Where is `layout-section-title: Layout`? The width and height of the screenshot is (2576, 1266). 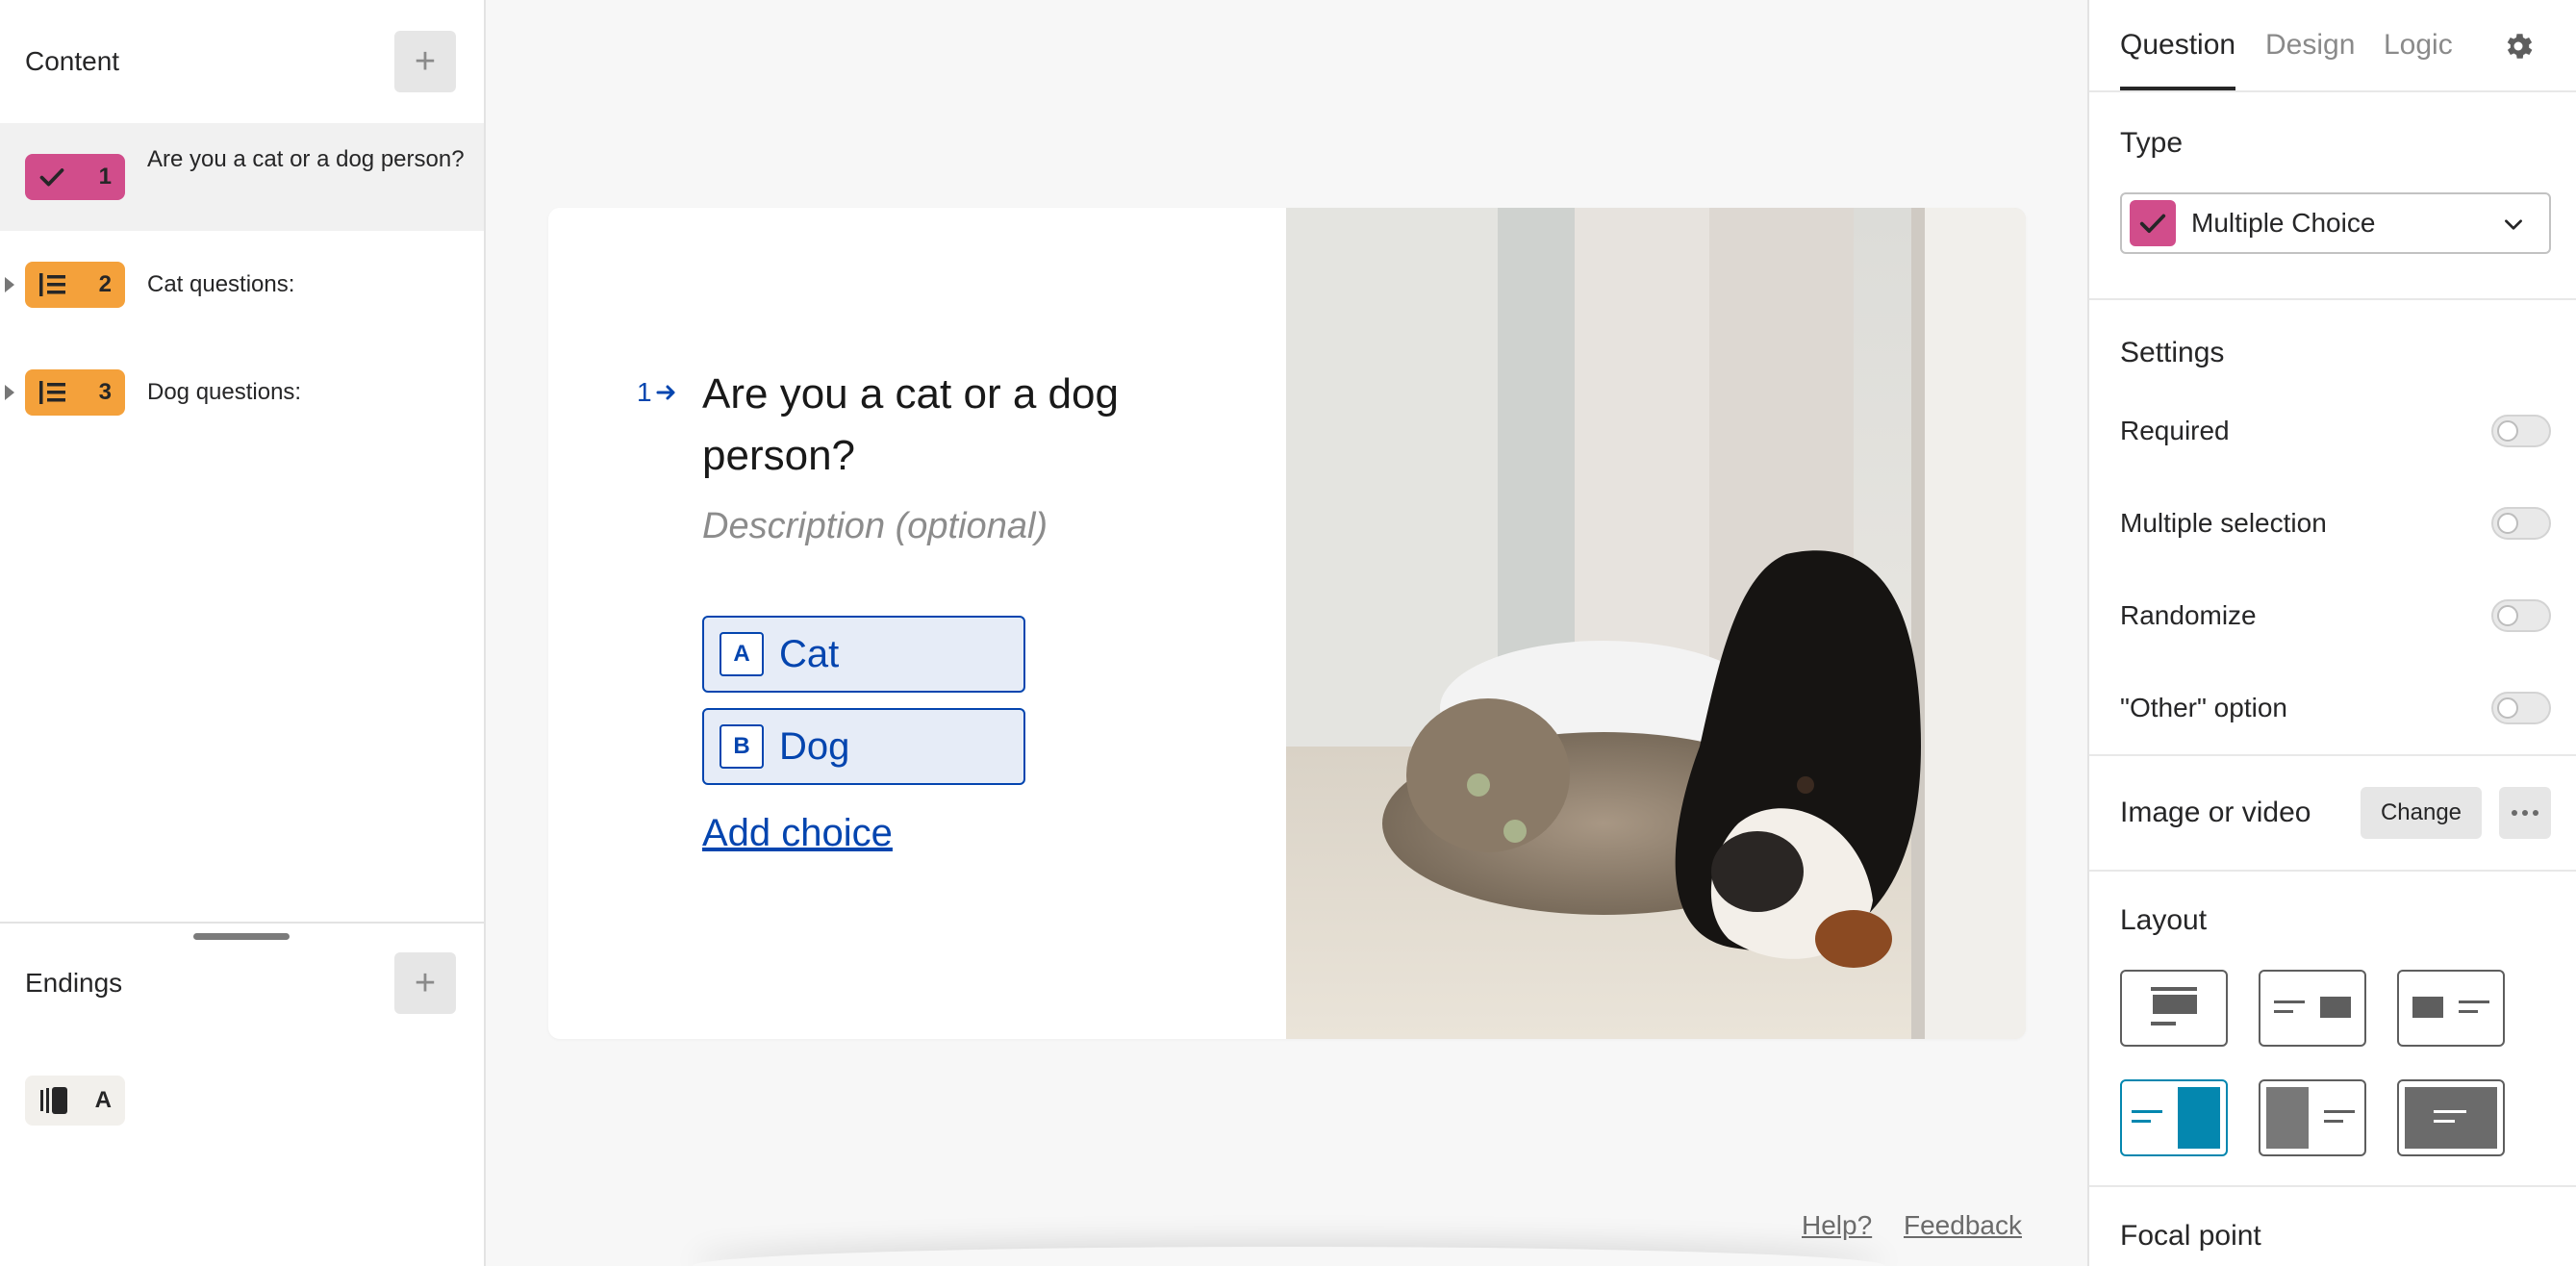 layout-section-title: Layout is located at coordinates (2164, 920).